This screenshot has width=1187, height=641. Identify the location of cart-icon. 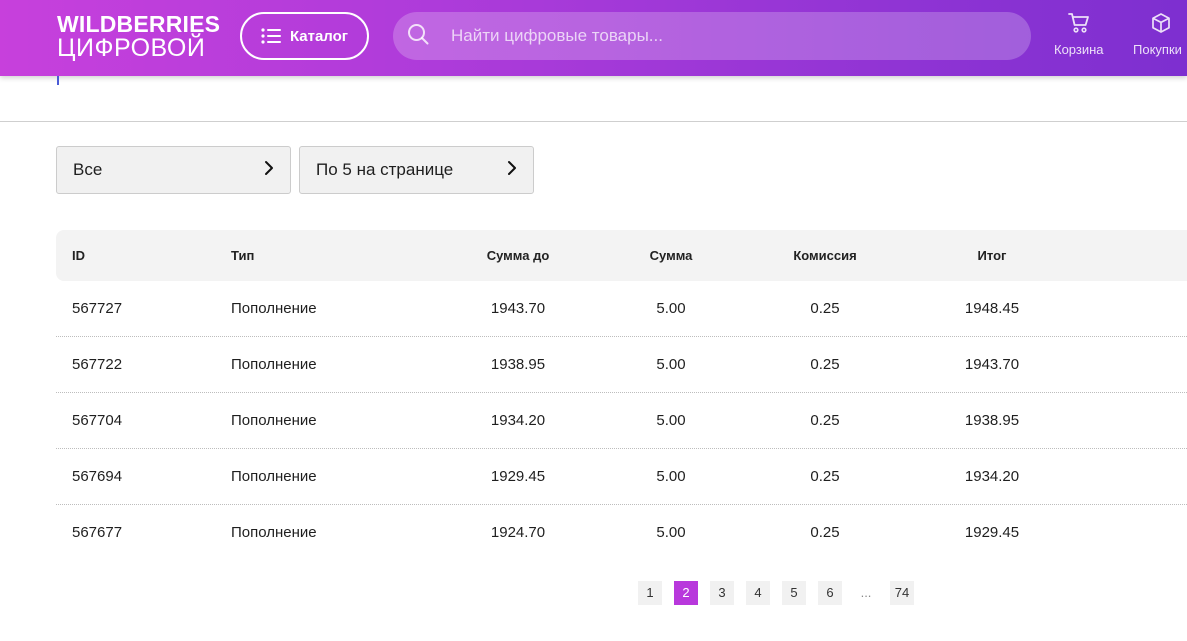
(1079, 23).